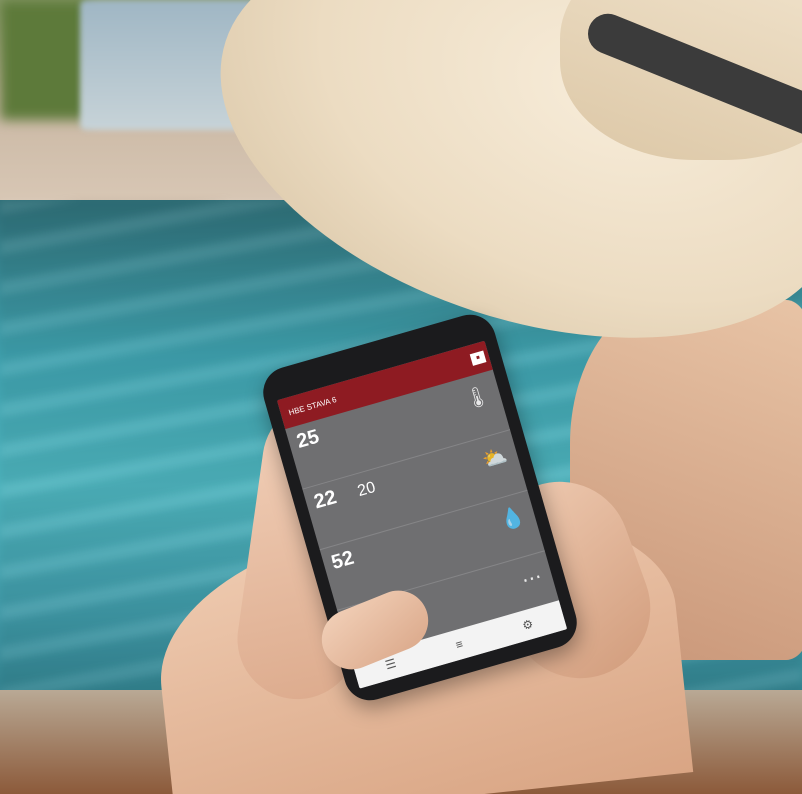  What do you see at coordinates (366, 489) in the screenshot?
I see `weather-temp-value-2: 20` at bounding box center [366, 489].